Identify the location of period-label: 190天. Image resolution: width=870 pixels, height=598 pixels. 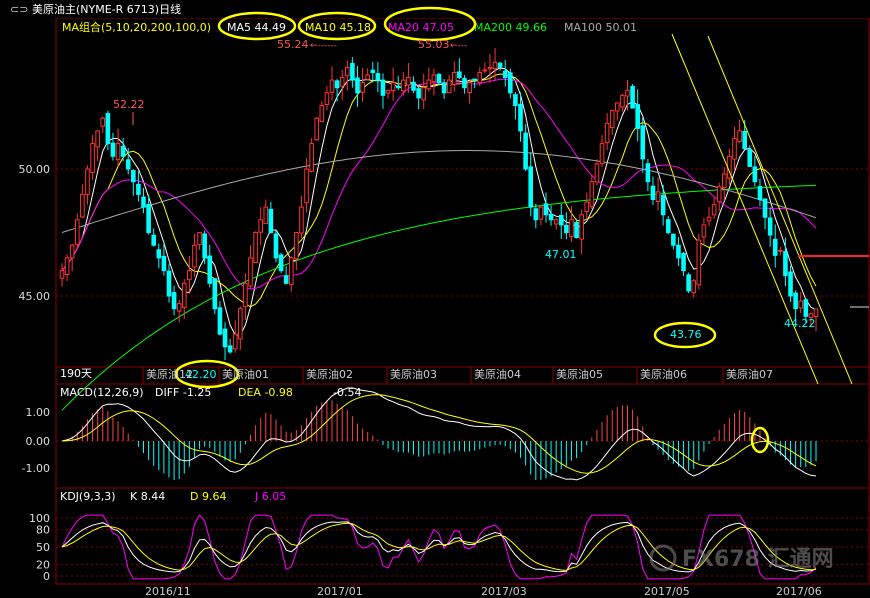
(76, 373).